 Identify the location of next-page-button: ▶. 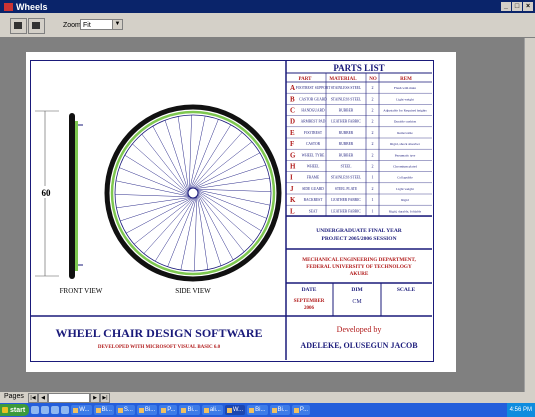
(95, 398).